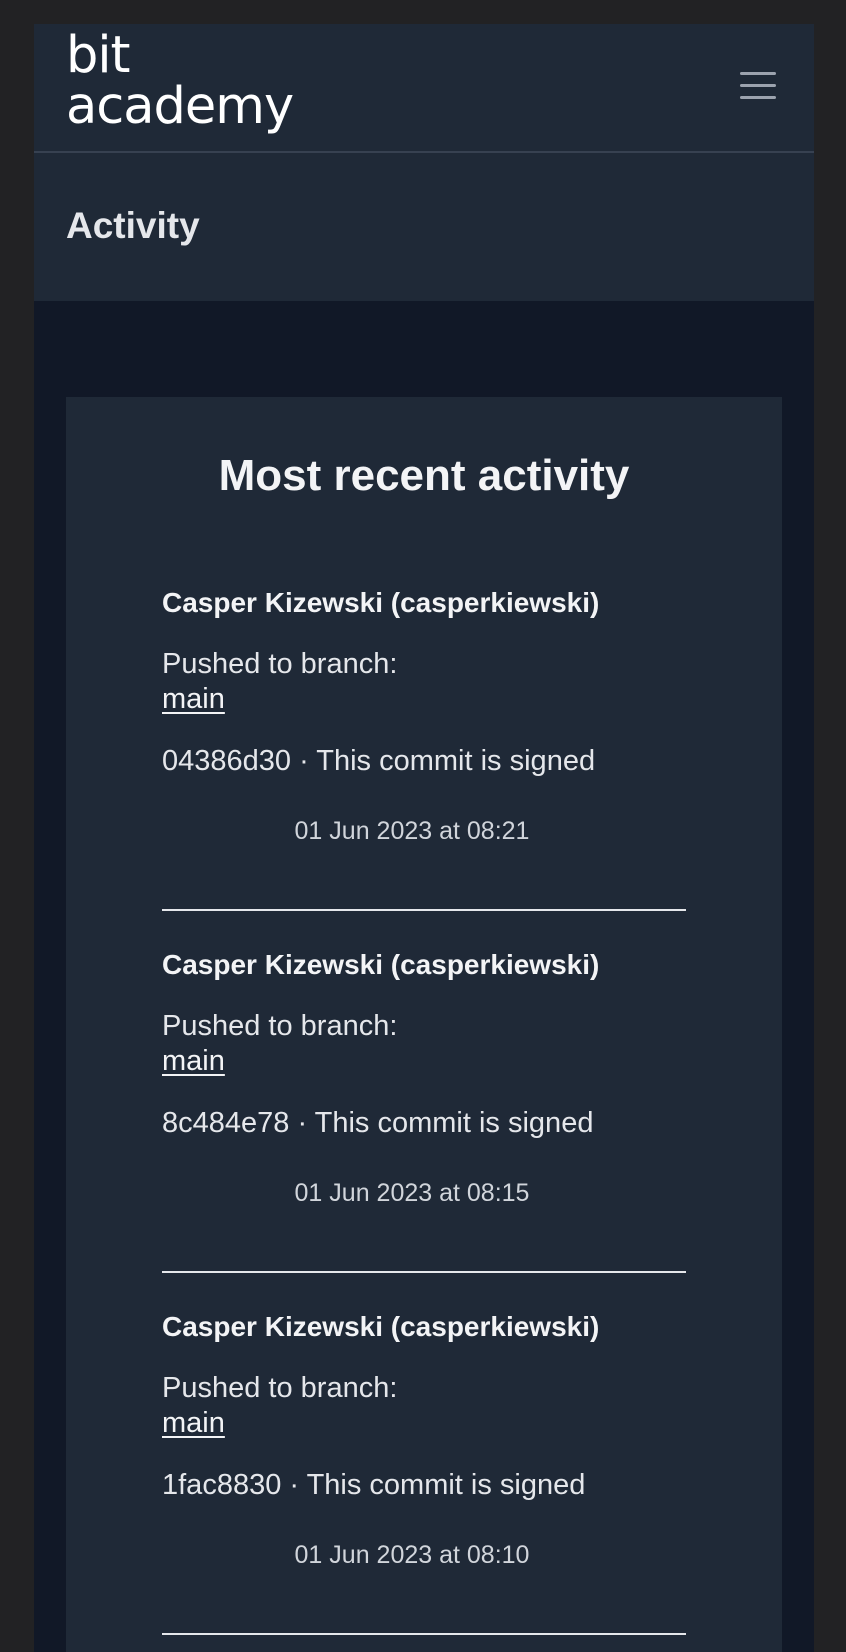  Describe the element at coordinates (424, 475) in the screenshot. I see `activity-card-title: Most recent activity` at that location.